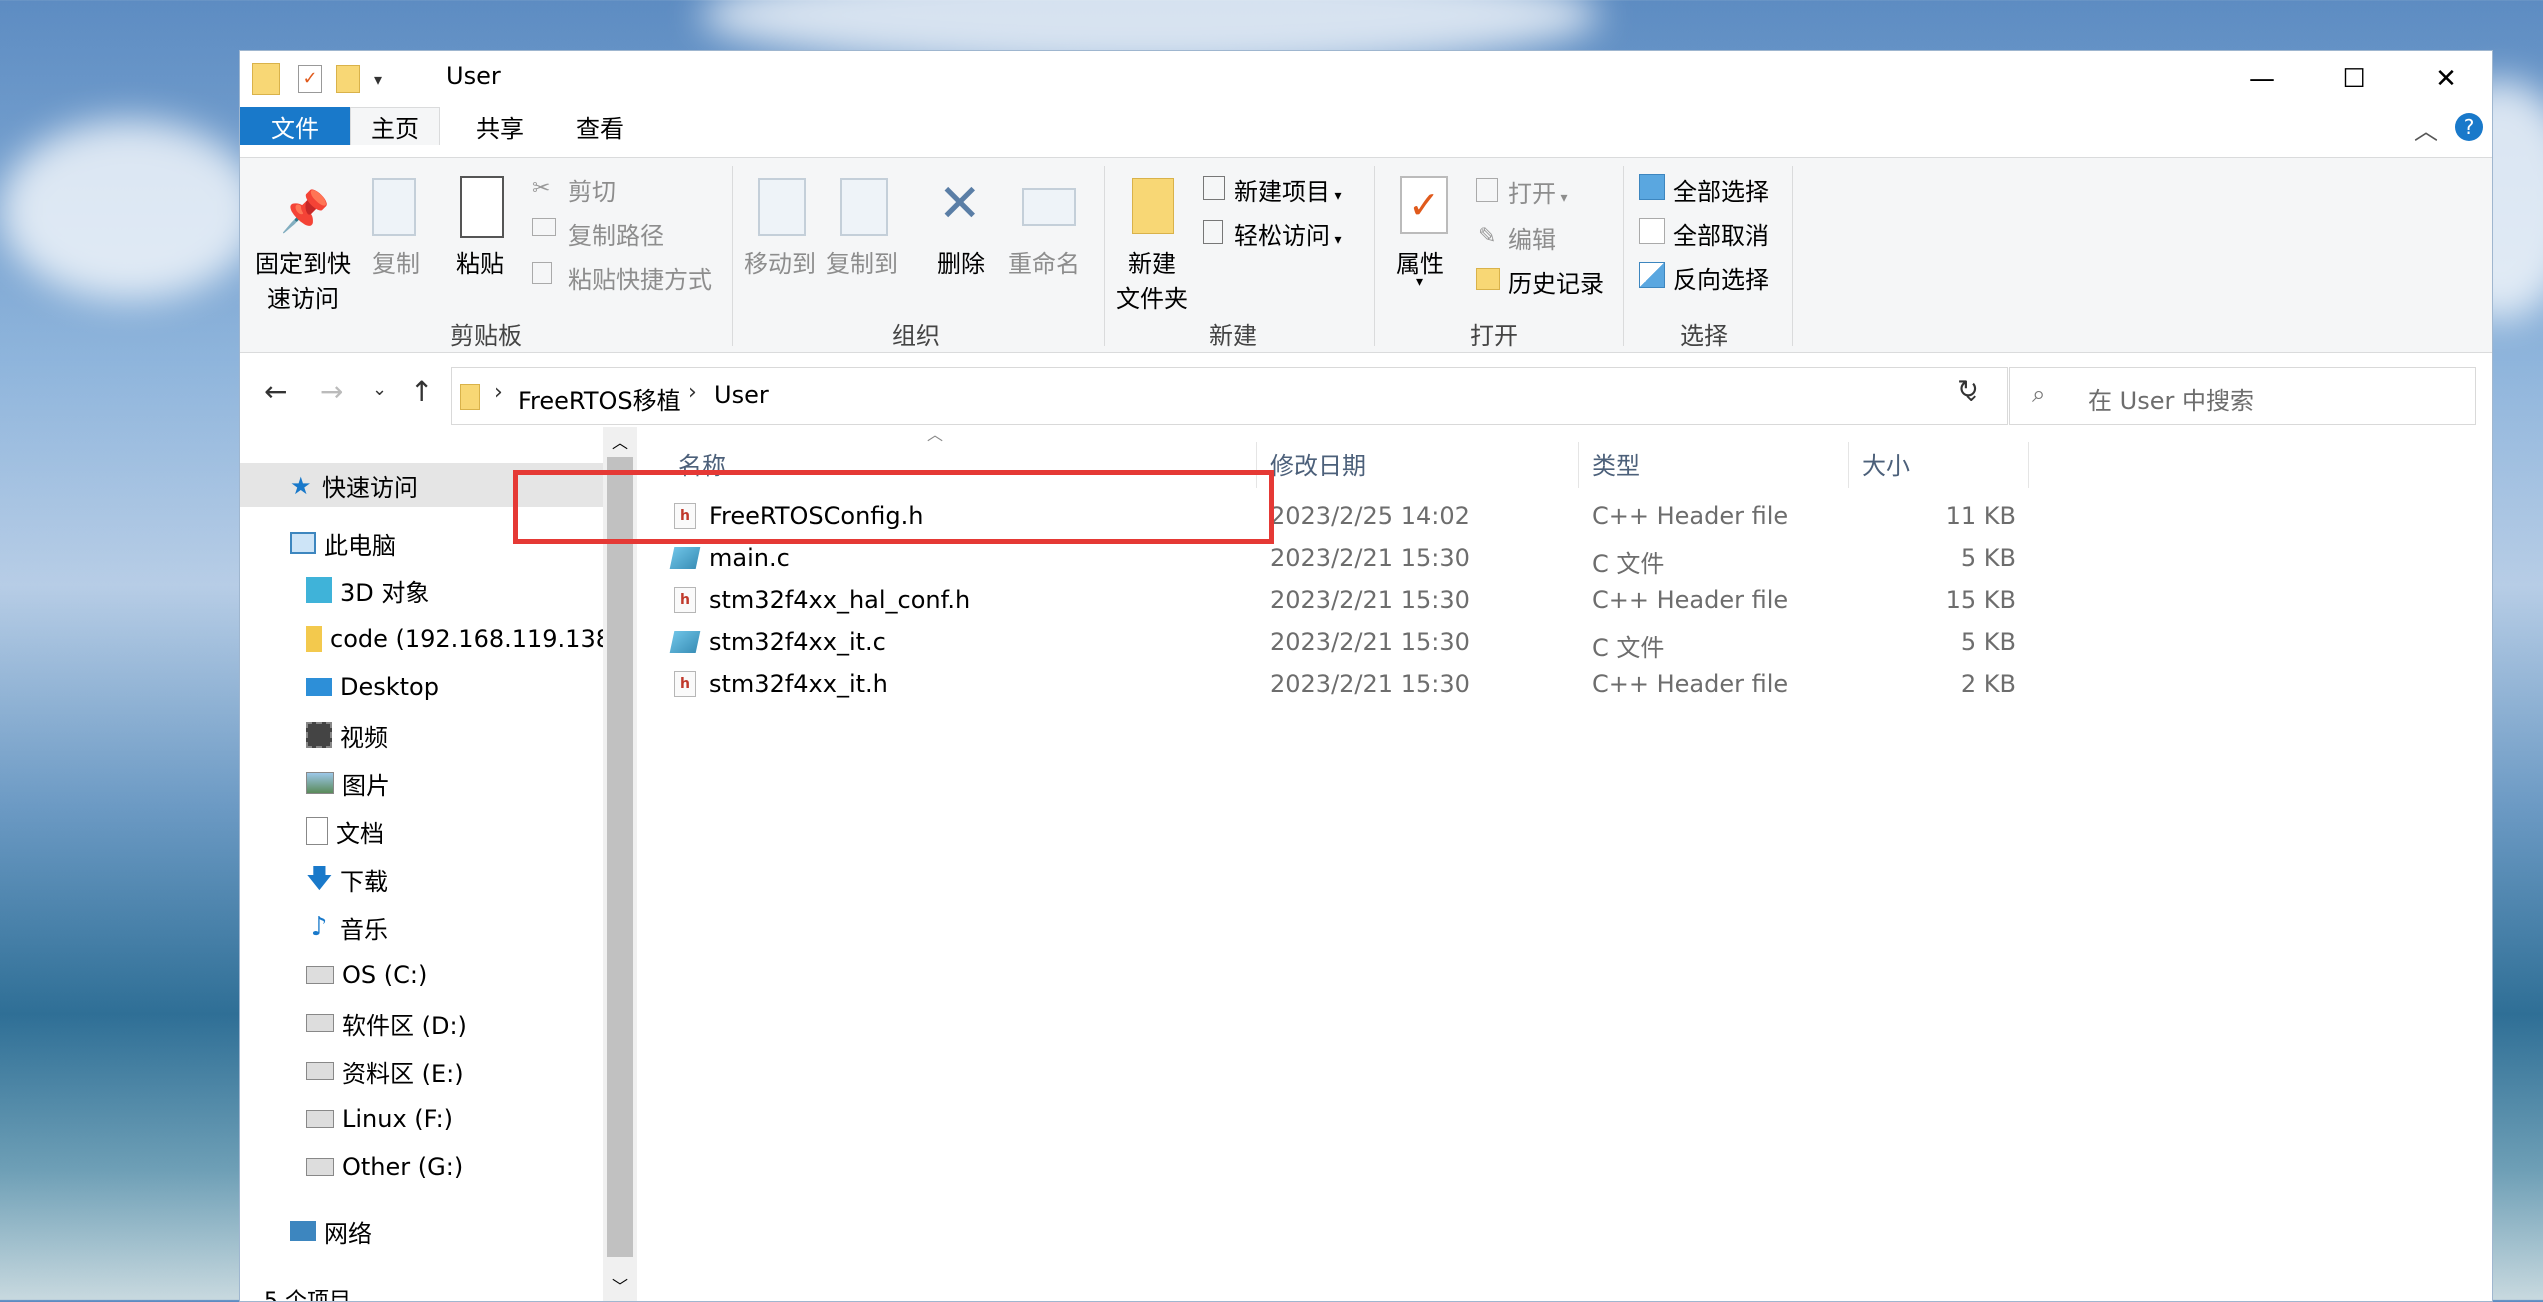 The width and height of the screenshot is (2543, 1302). What do you see at coordinates (2389, 1282) in the screenshot?
I see `watermark: CSDN @嵌入式DZC` at bounding box center [2389, 1282].